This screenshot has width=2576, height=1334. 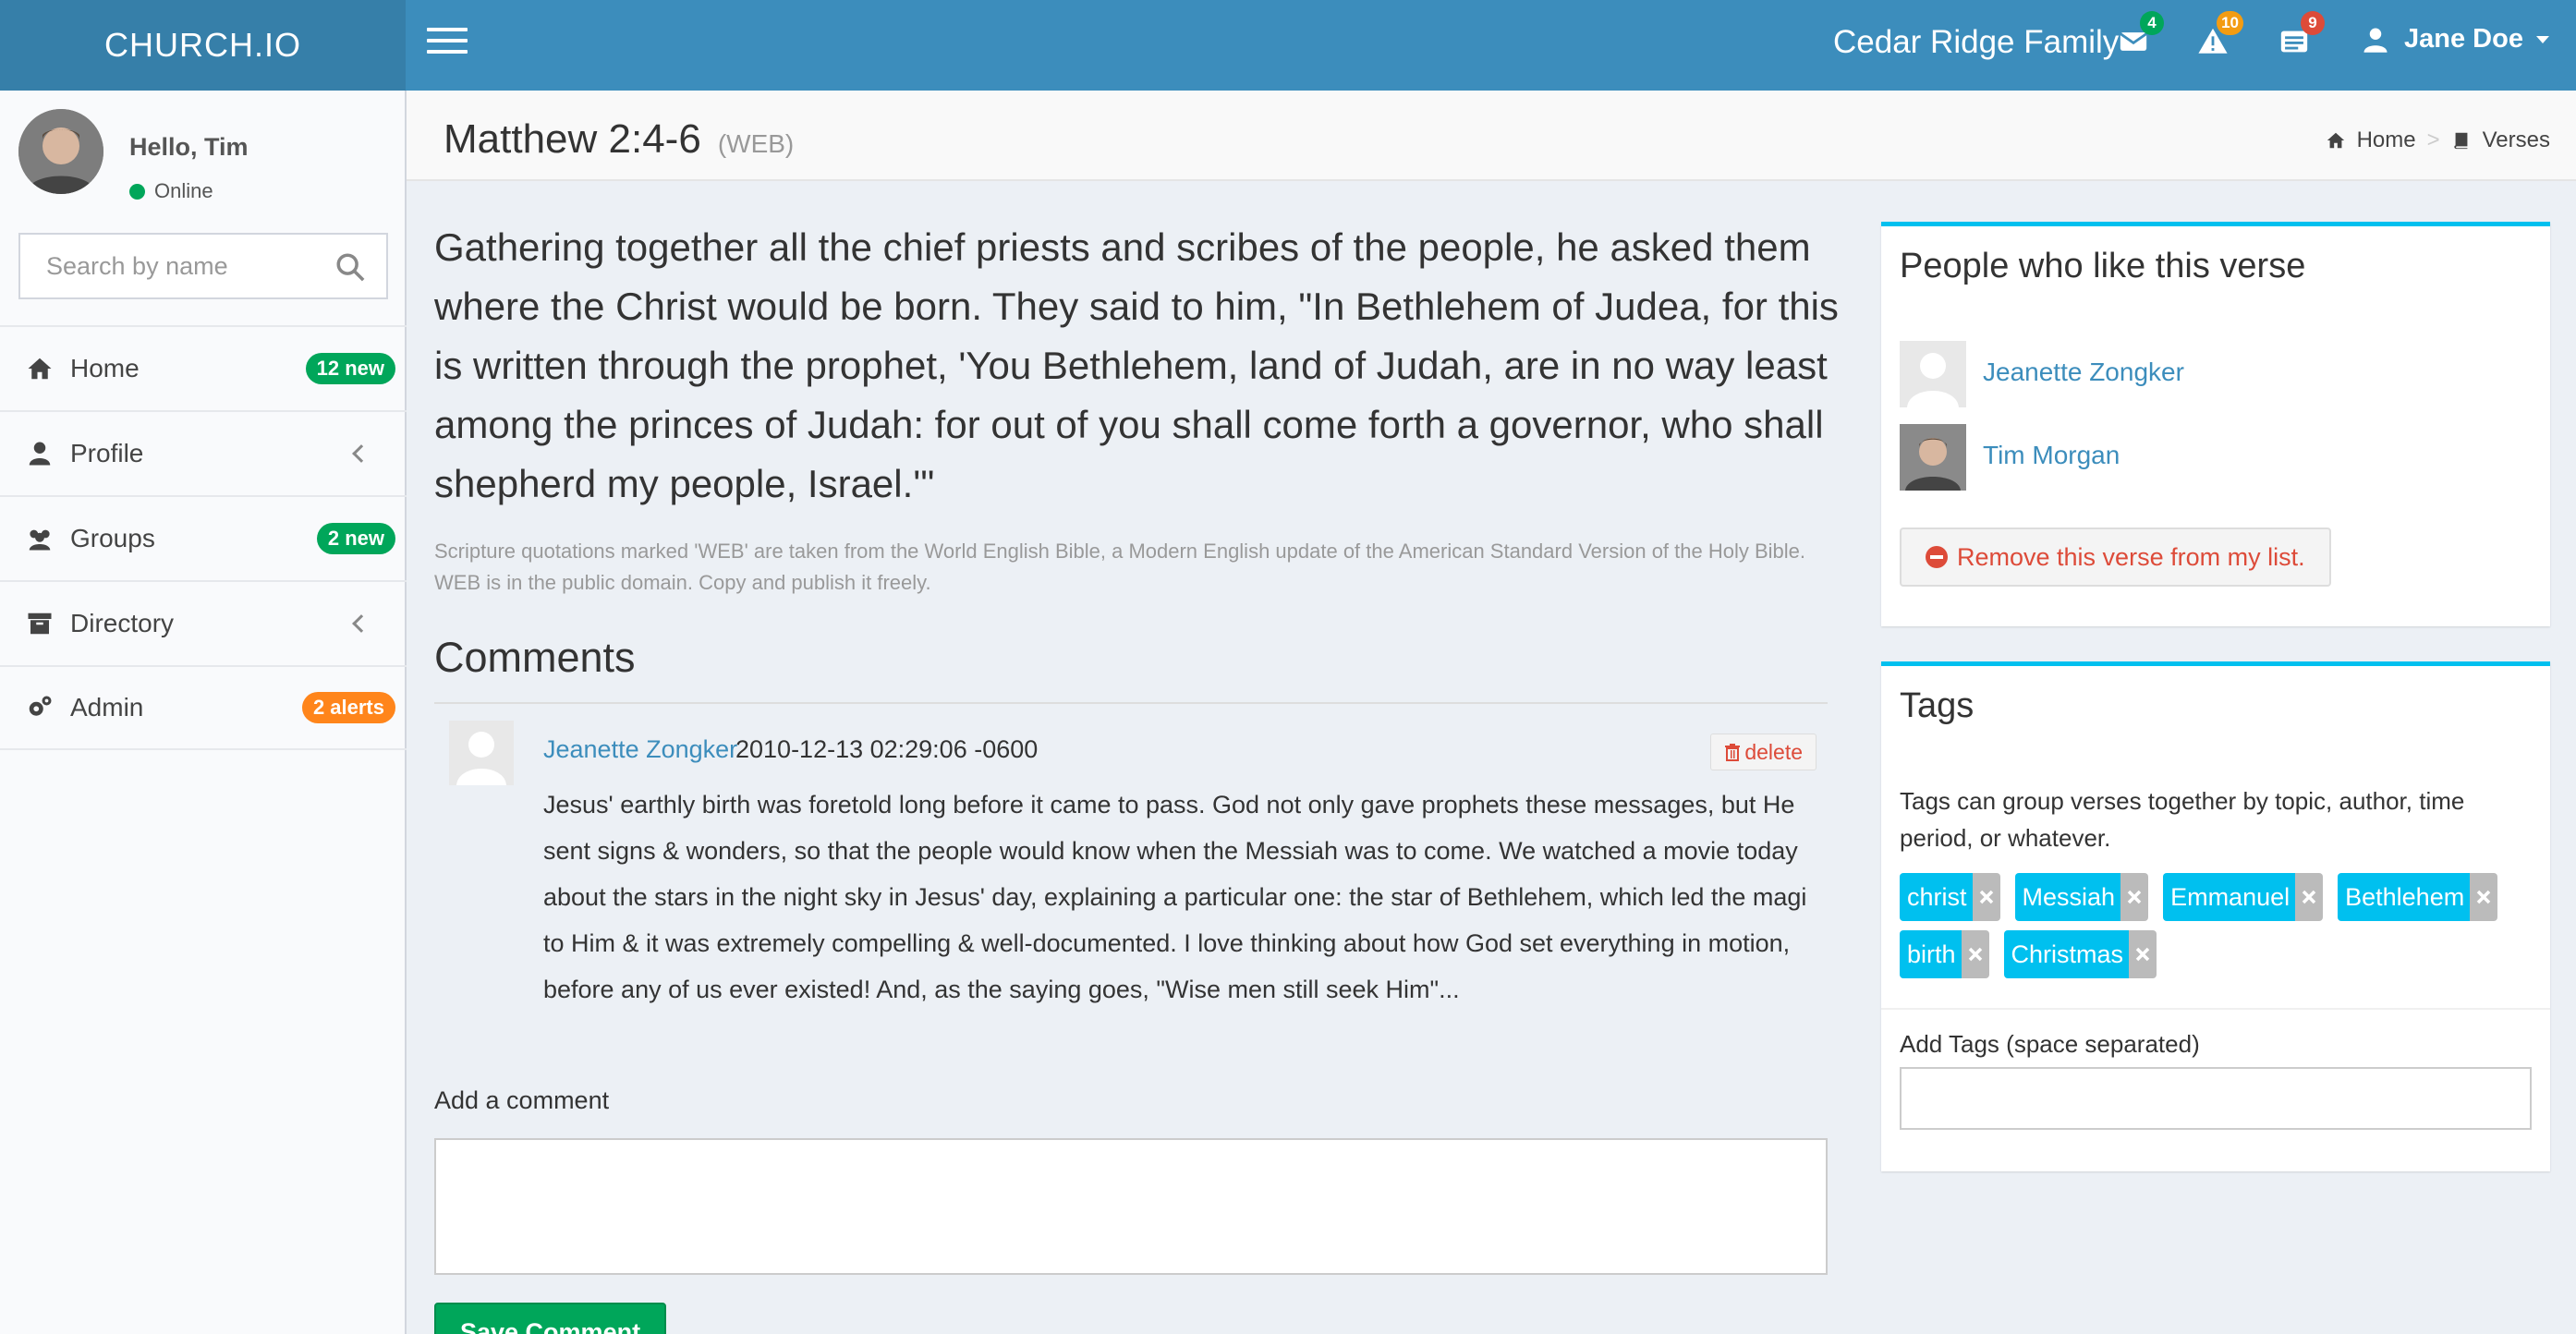 What do you see at coordinates (2460, 141) in the screenshot?
I see `book-icon` at bounding box center [2460, 141].